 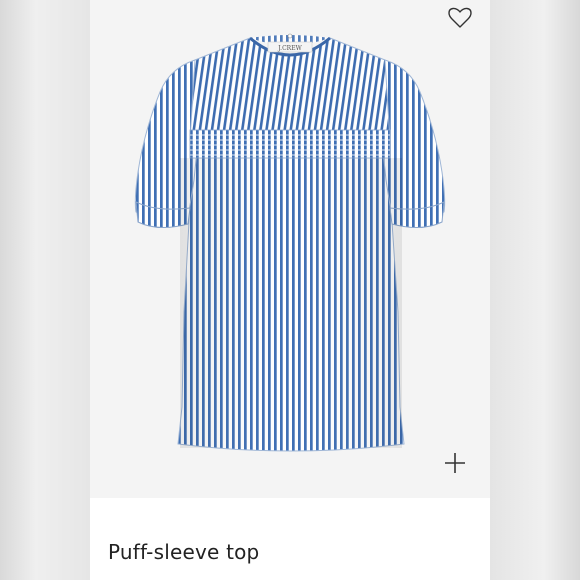 I want to click on product-caption: Puff-sleeve top, so click(x=290, y=539).